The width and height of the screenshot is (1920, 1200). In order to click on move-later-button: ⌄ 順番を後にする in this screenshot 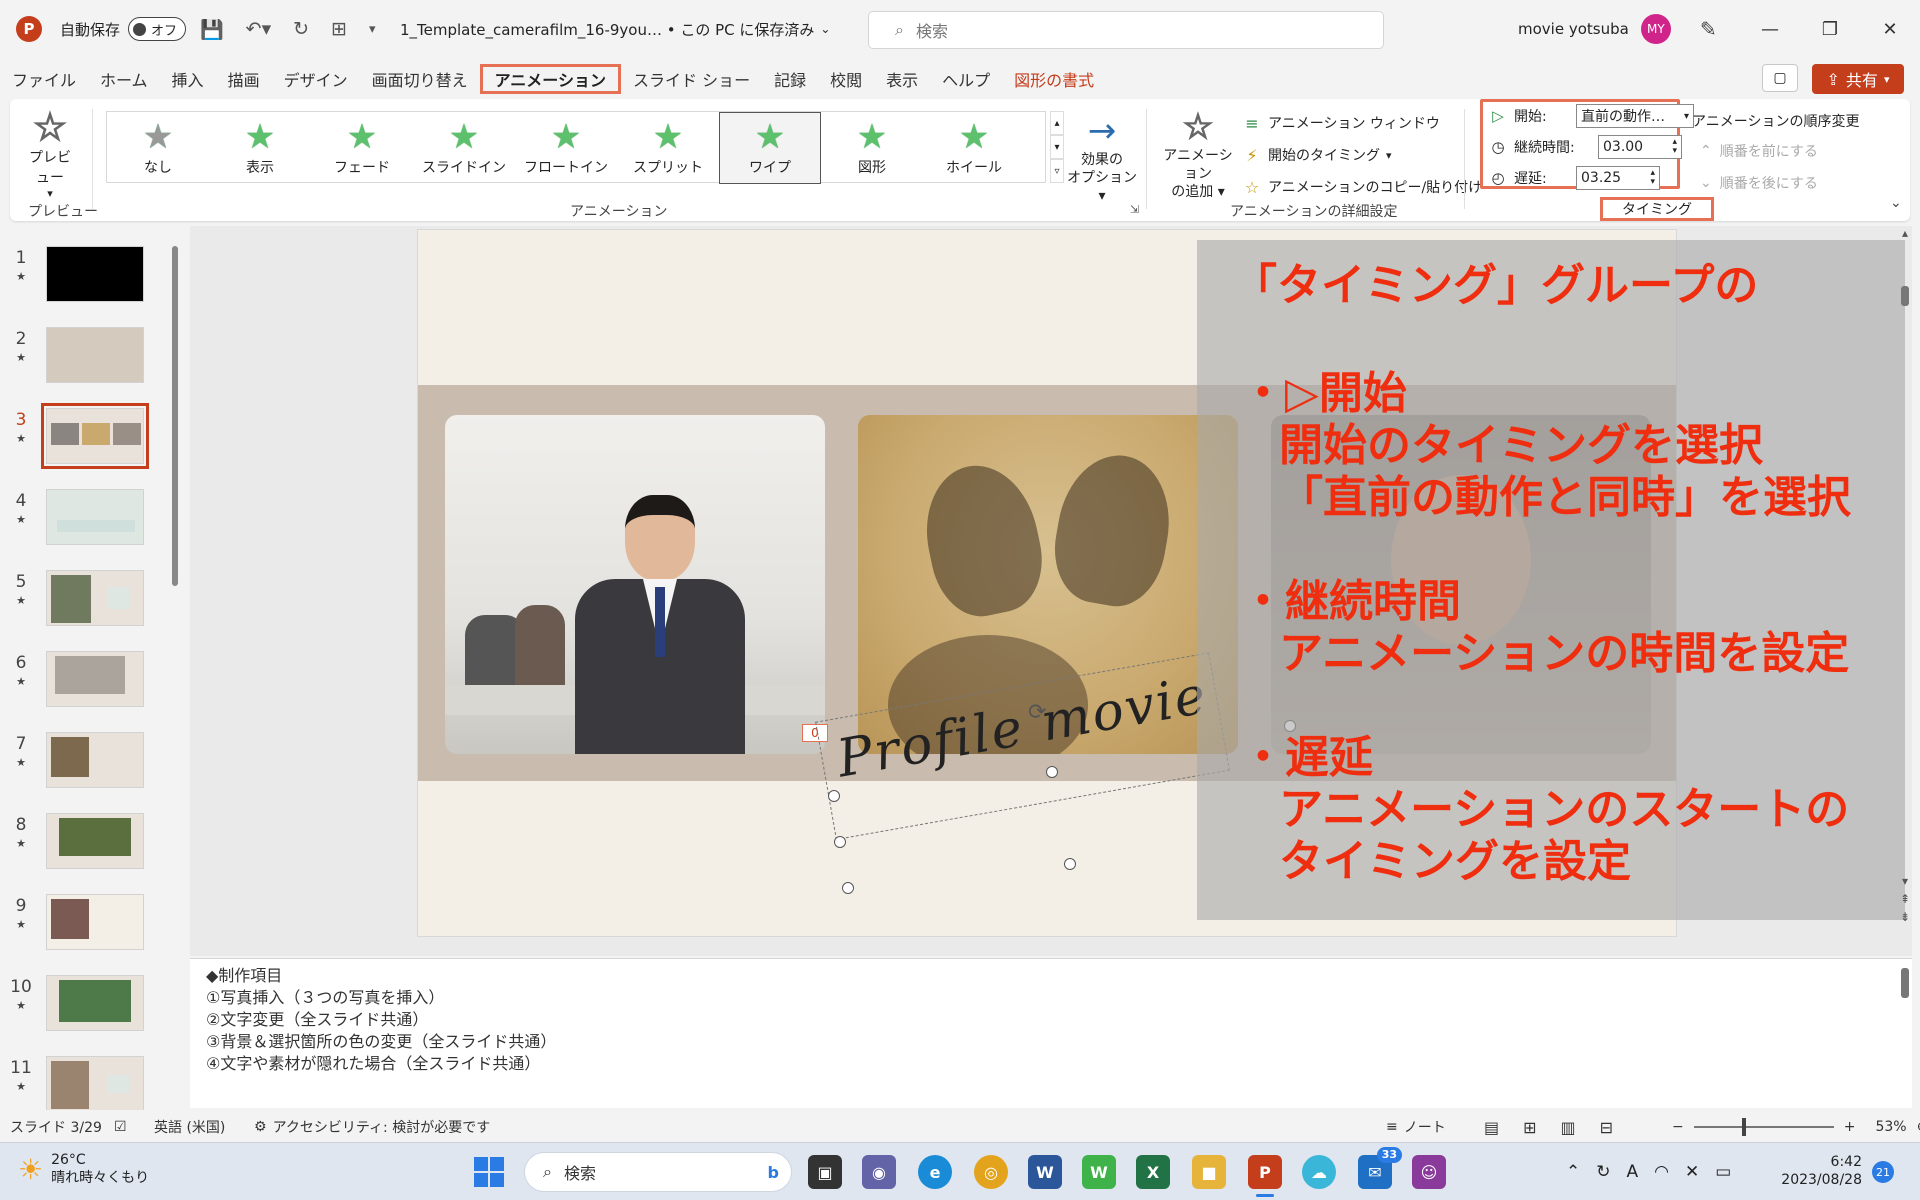, I will do `click(1775, 183)`.